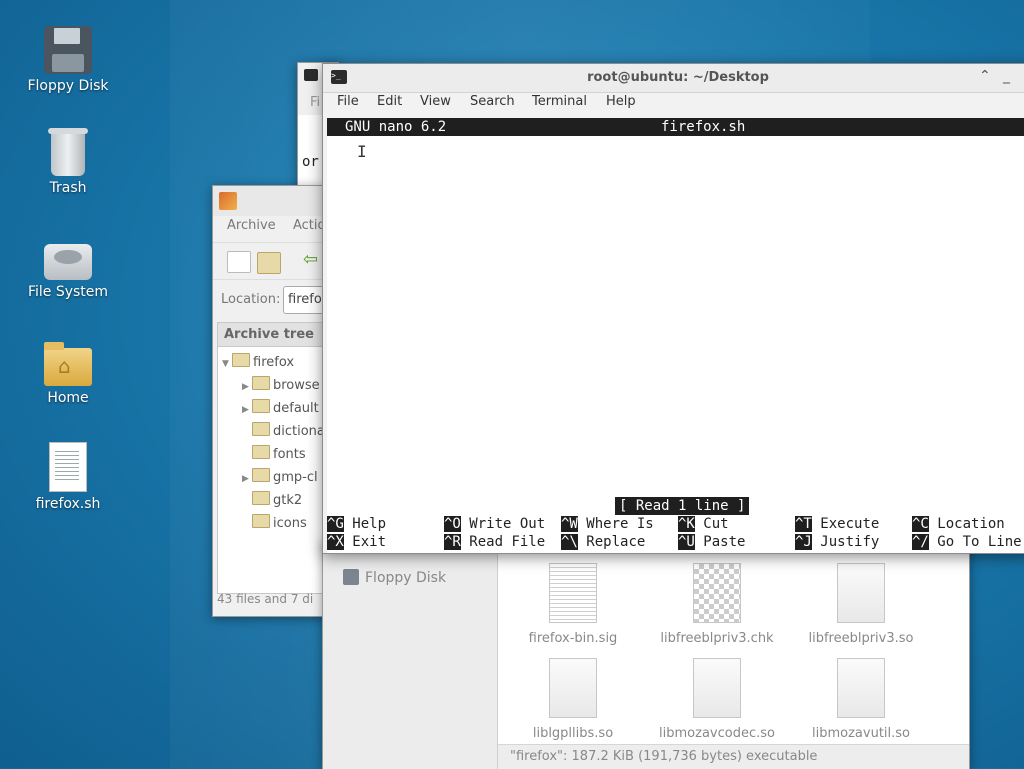 Image resolution: width=1024 pixels, height=769 pixels. I want to click on shortcut-where-is: ^W Where Is, so click(607, 524).